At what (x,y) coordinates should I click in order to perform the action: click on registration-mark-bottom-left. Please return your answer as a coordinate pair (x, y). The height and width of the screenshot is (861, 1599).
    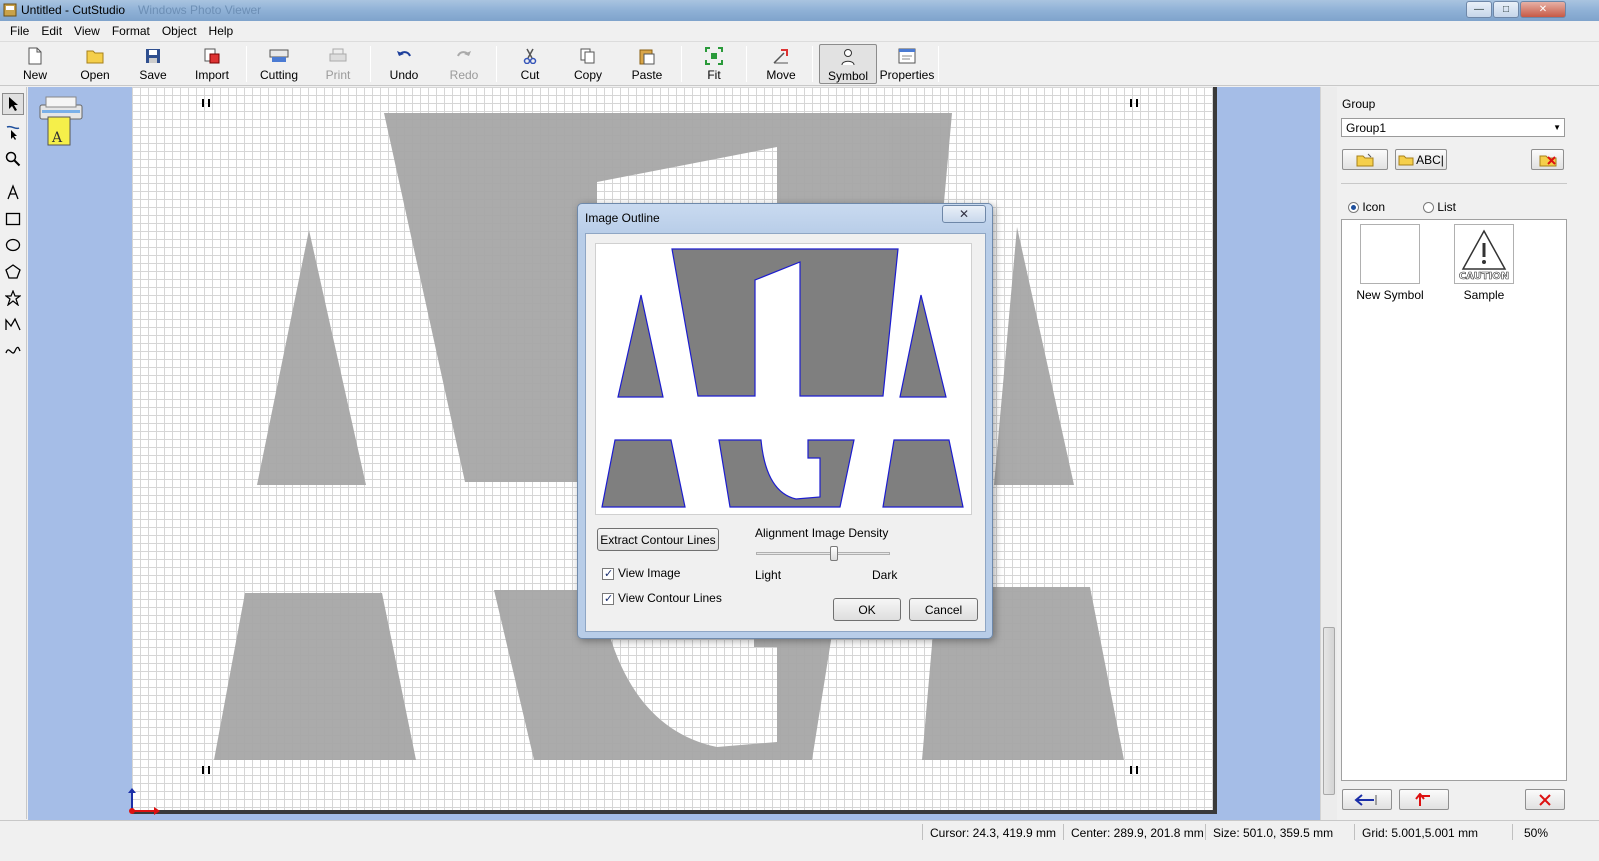
    Looking at the image, I should click on (206, 770).